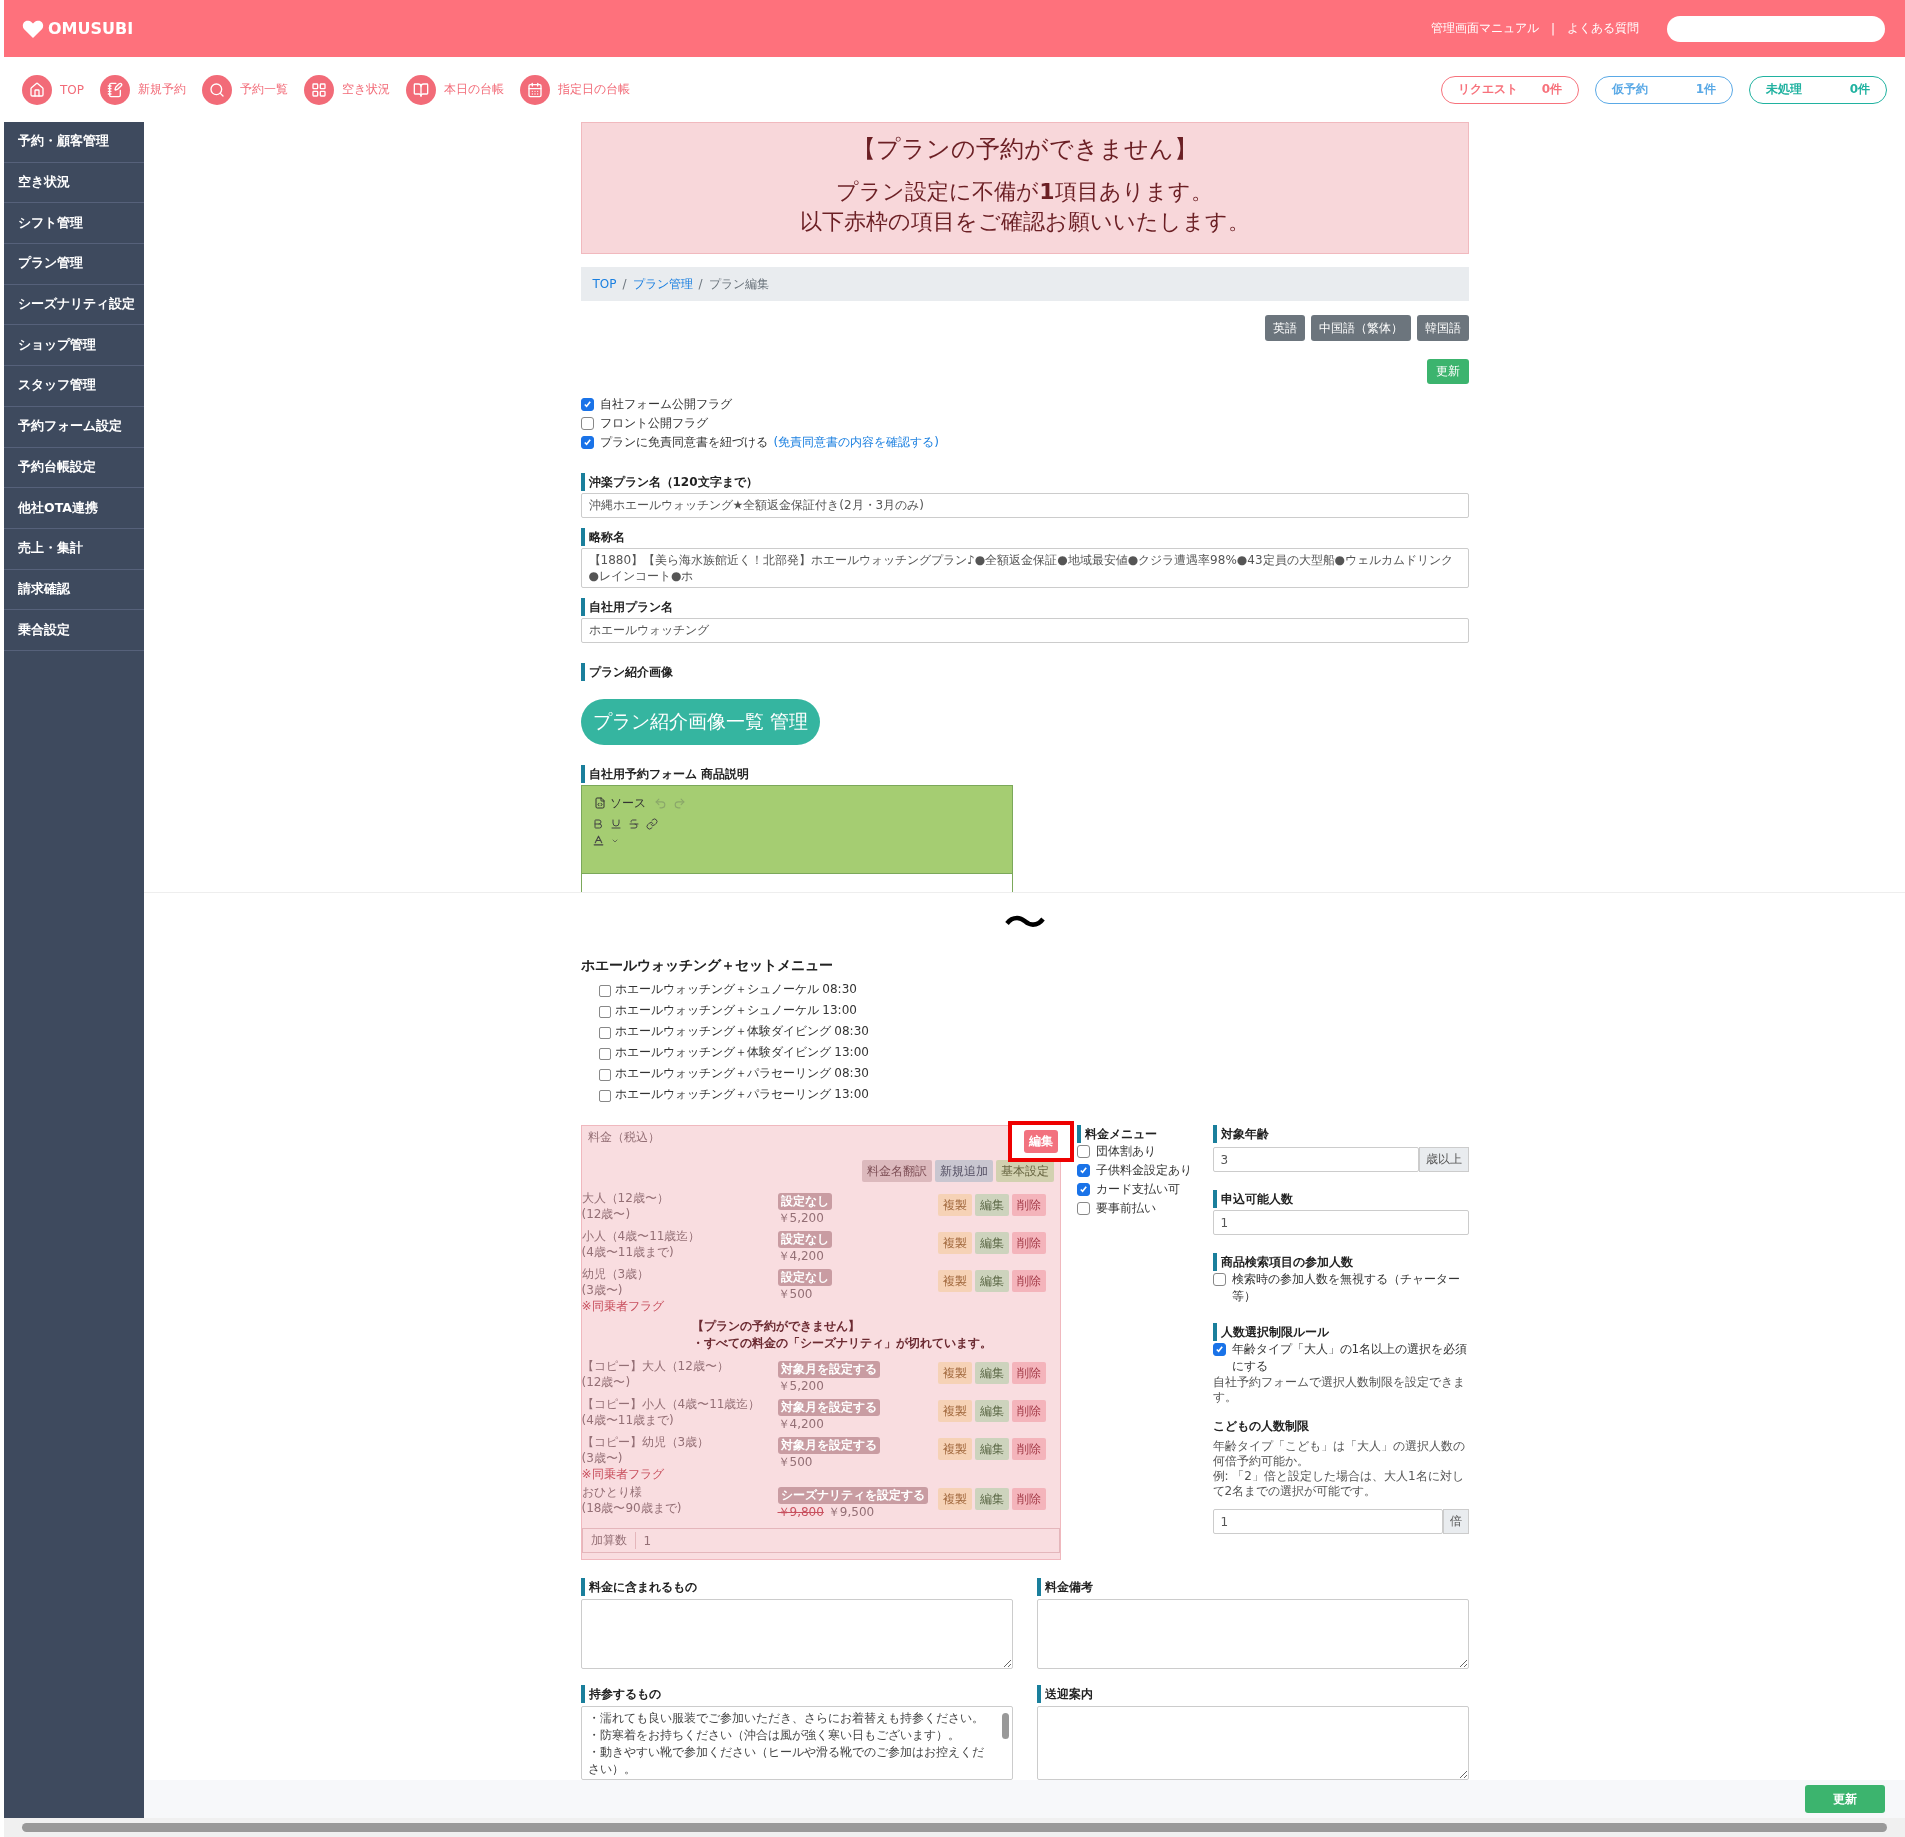  What do you see at coordinates (856, 442) in the screenshot?
I see `agreement-link: (免責同意書の内容を確認する)` at bounding box center [856, 442].